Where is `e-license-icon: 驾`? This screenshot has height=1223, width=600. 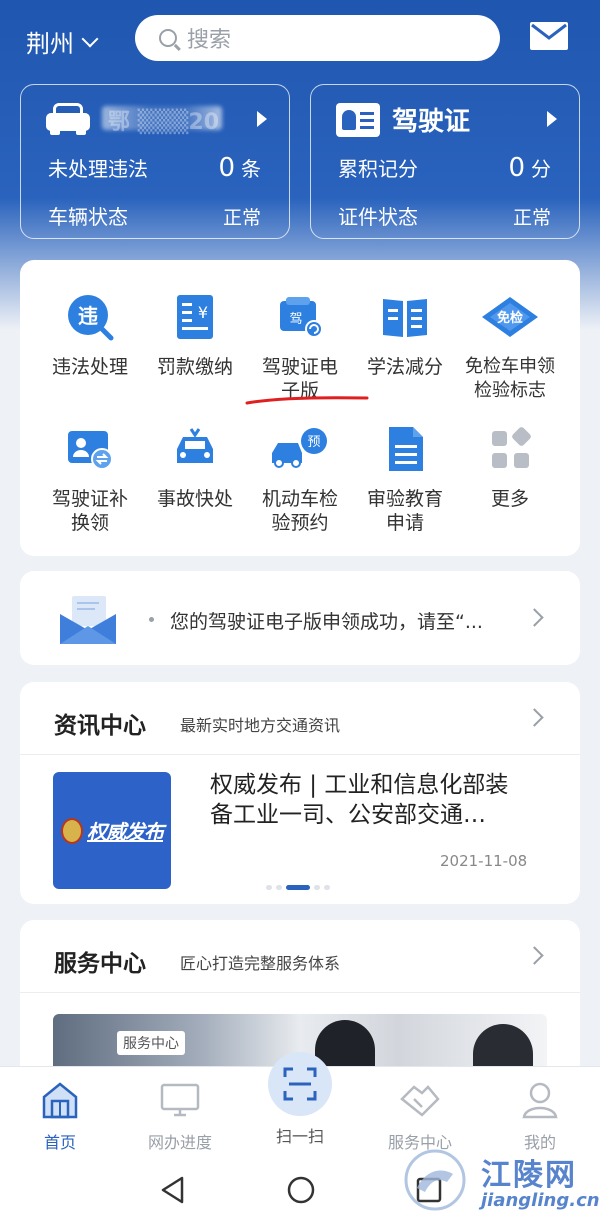 e-license-icon: 驾 is located at coordinates (301, 317).